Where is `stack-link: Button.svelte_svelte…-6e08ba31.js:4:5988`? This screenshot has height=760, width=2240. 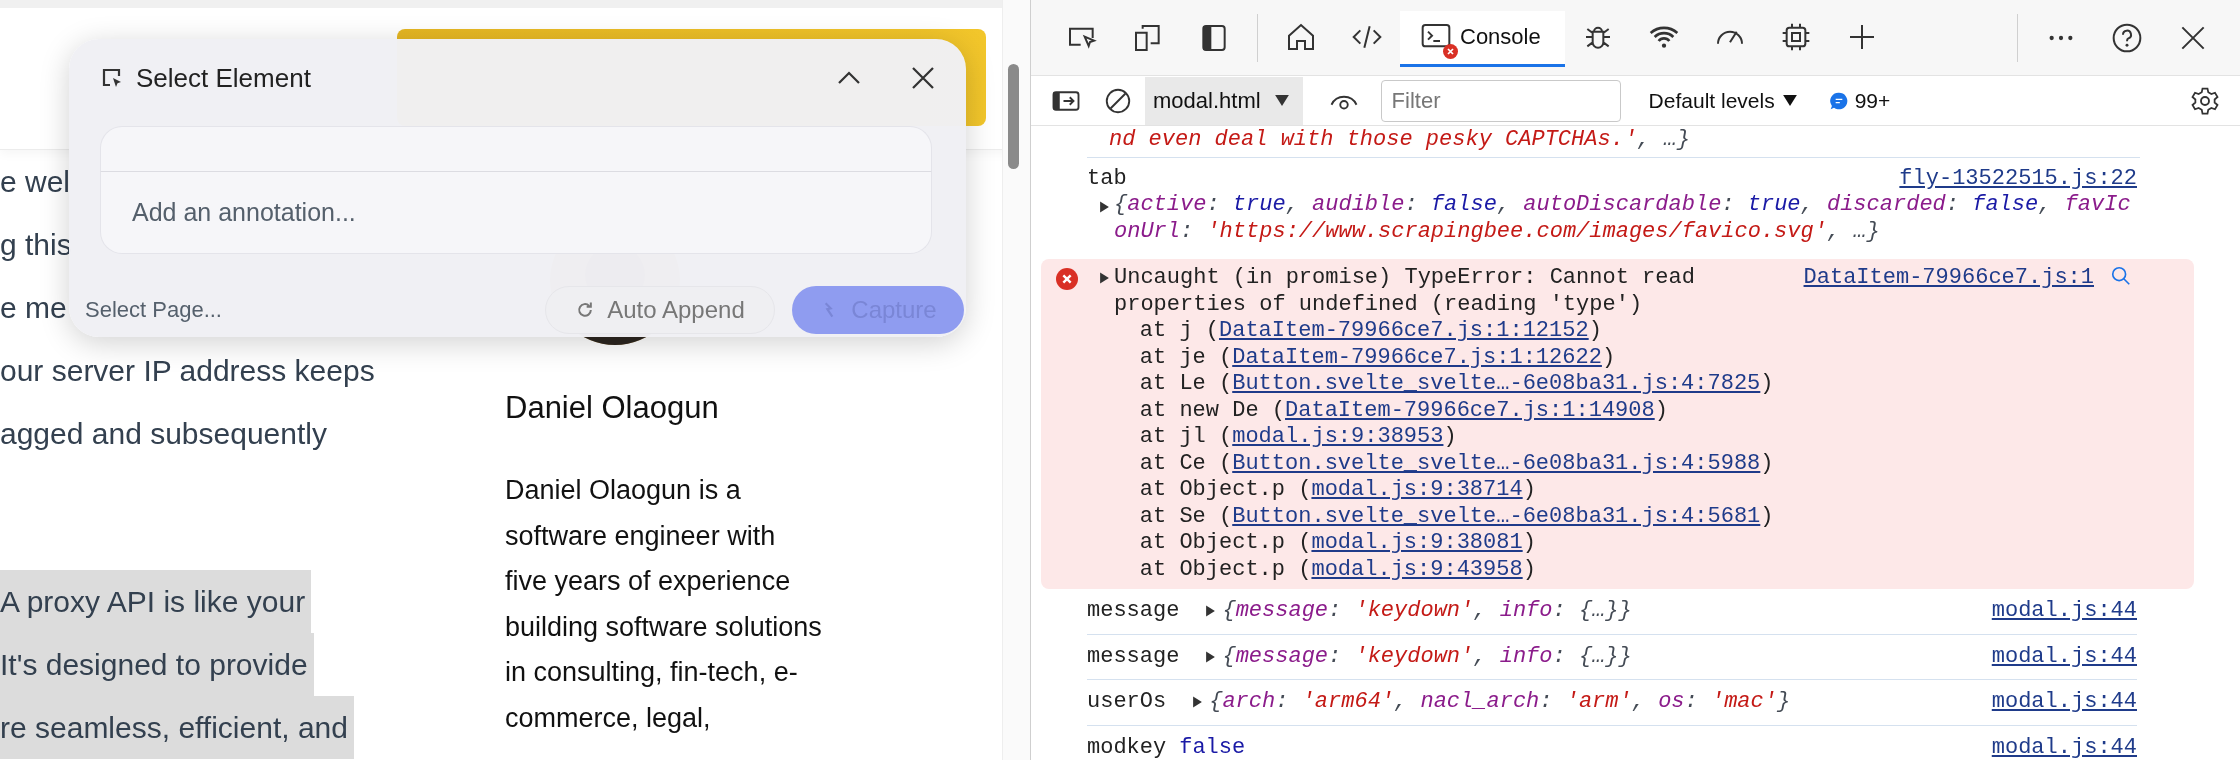
stack-link: Button.svelte_svelte…-6e08ba31.js:4:5988 is located at coordinates (1496, 463).